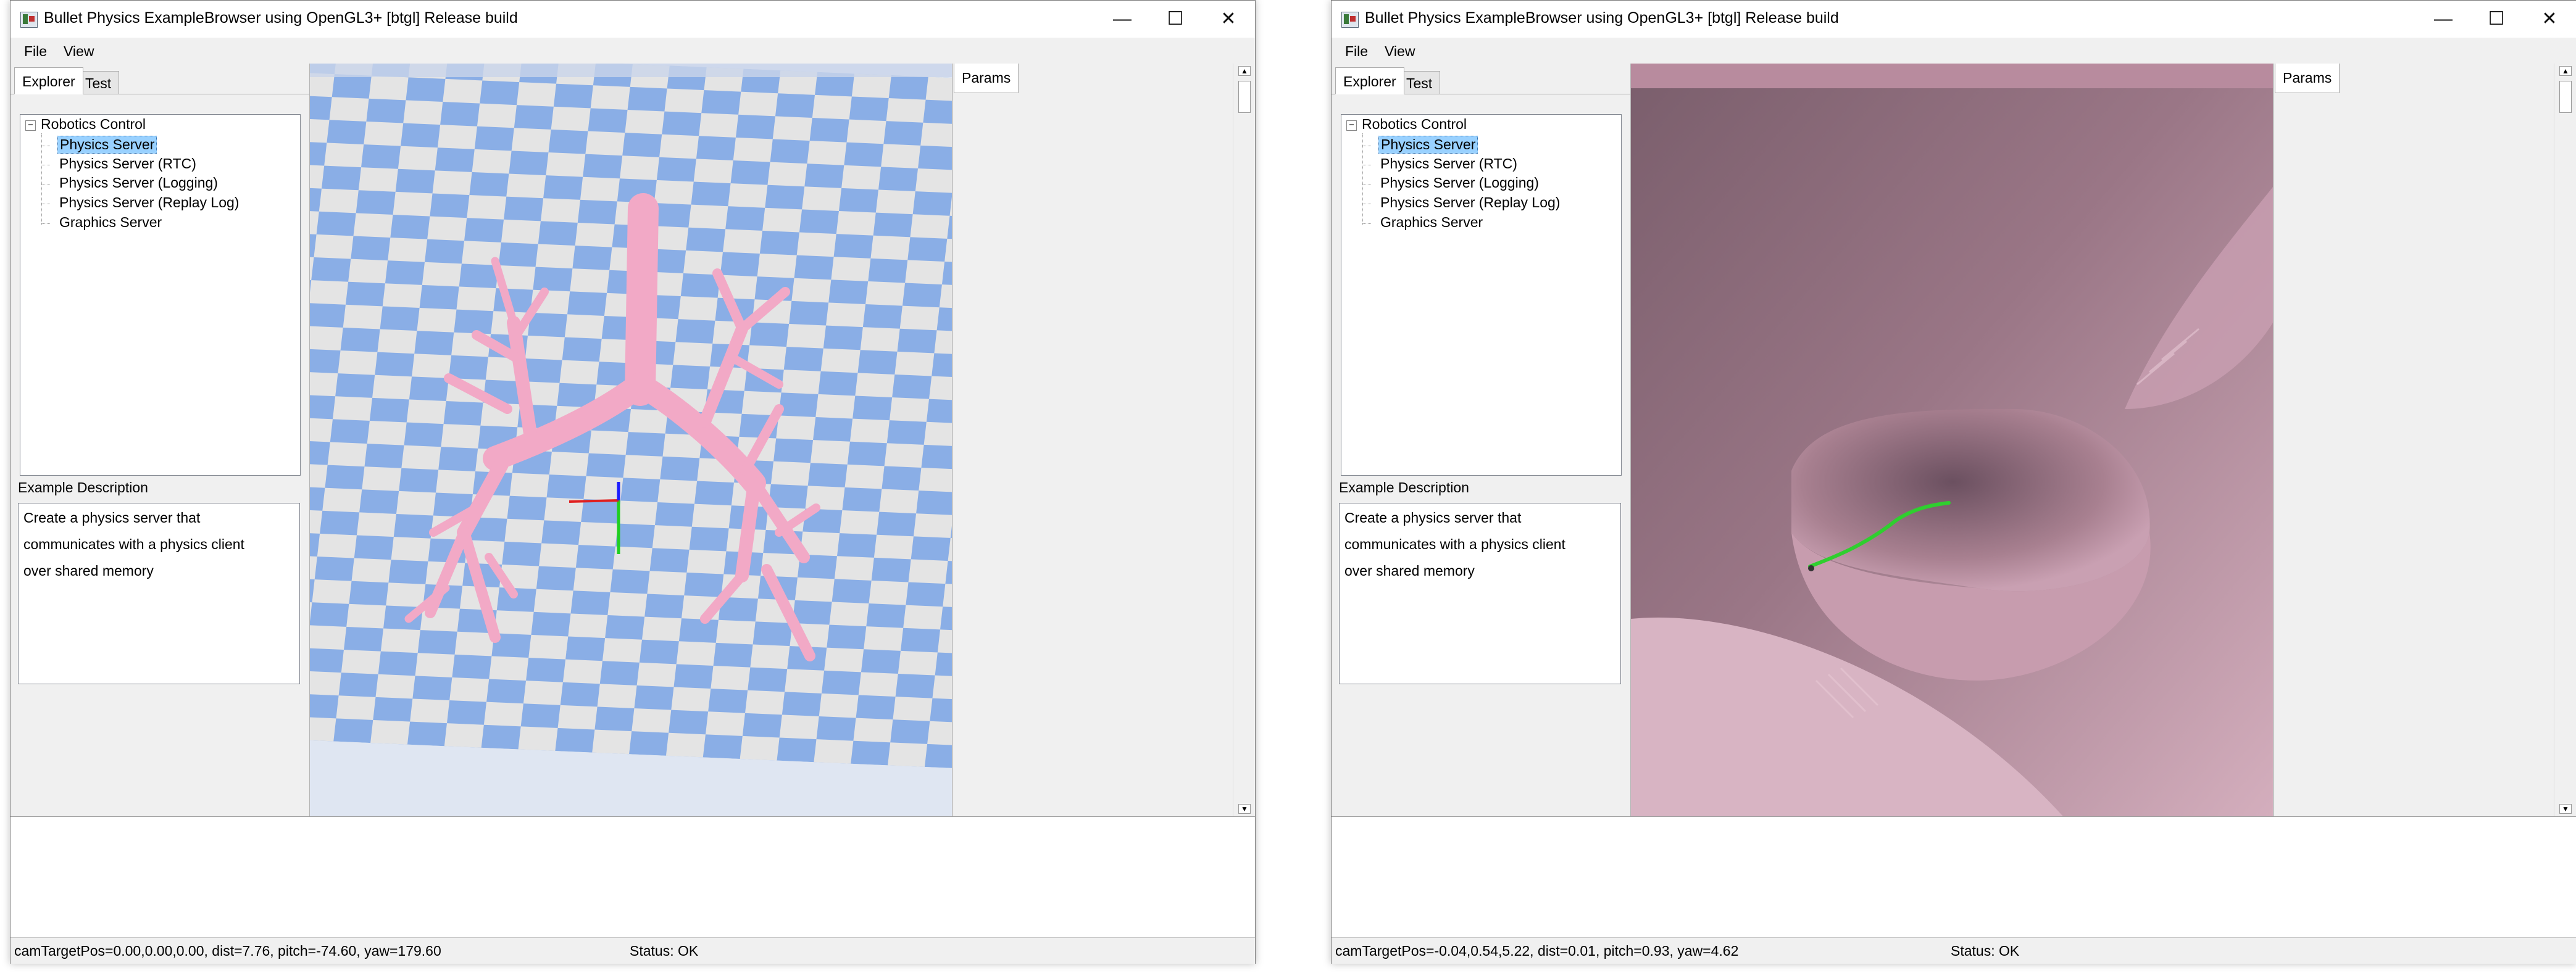 This screenshot has width=2576, height=973. What do you see at coordinates (1970, 500) in the screenshot?
I see `airway-opening` at bounding box center [1970, 500].